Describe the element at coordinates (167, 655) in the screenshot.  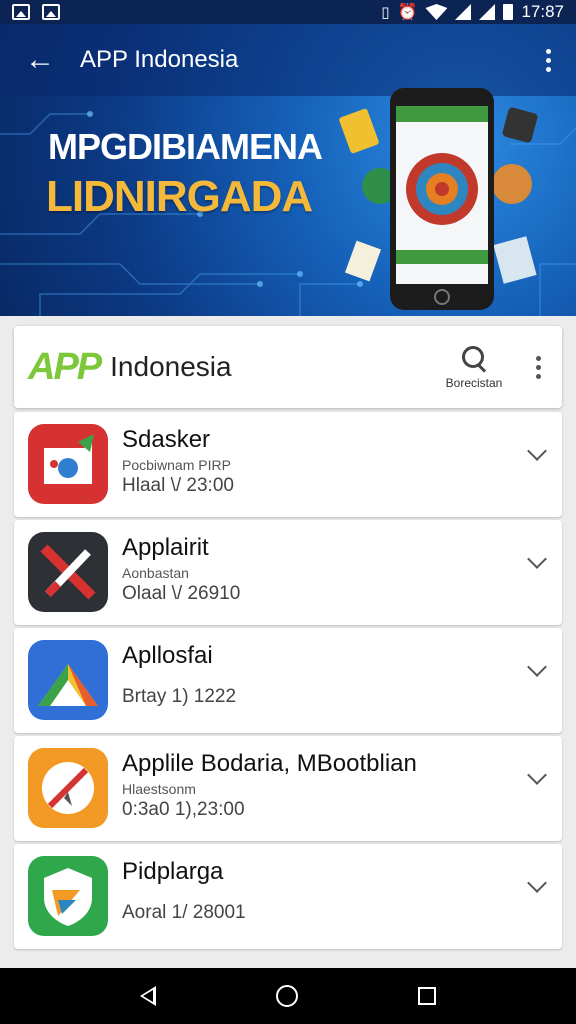
I see `item-title: Apllosfai` at that location.